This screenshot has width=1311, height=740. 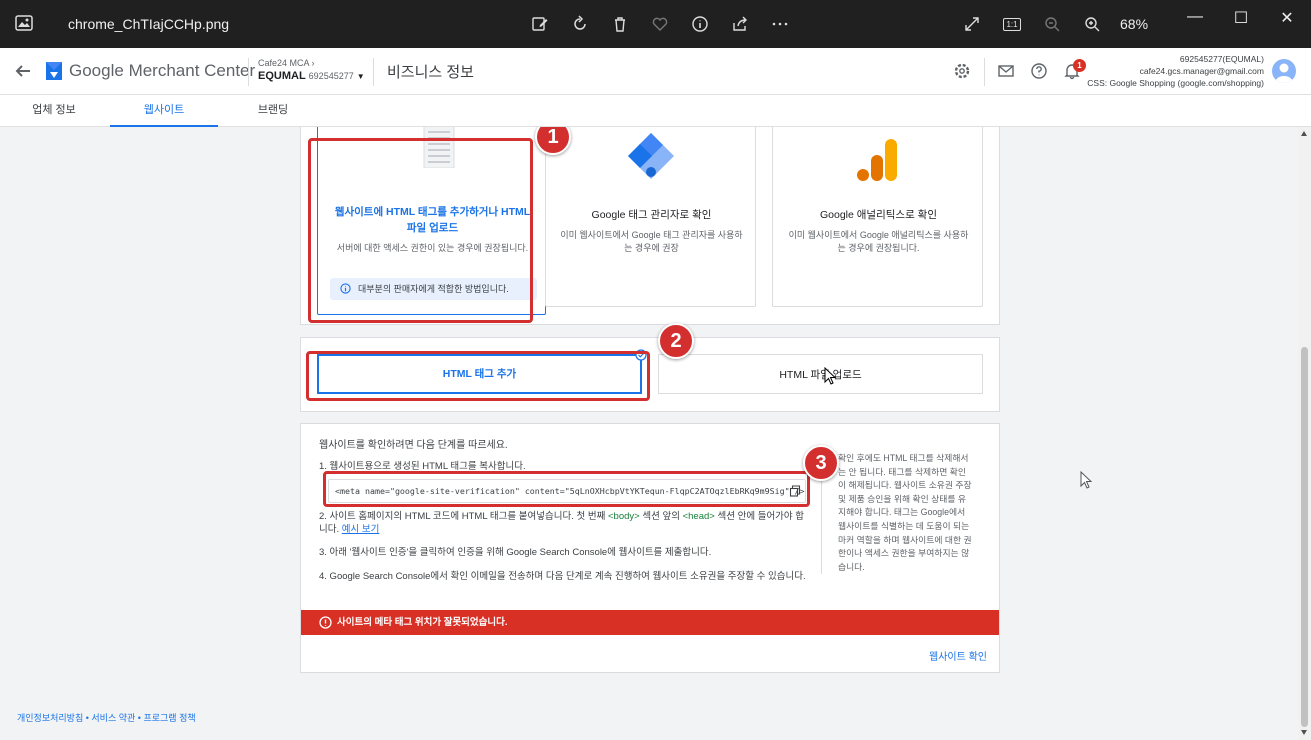 What do you see at coordinates (1241, 18) in the screenshot?
I see `maximize-icon: ☐` at bounding box center [1241, 18].